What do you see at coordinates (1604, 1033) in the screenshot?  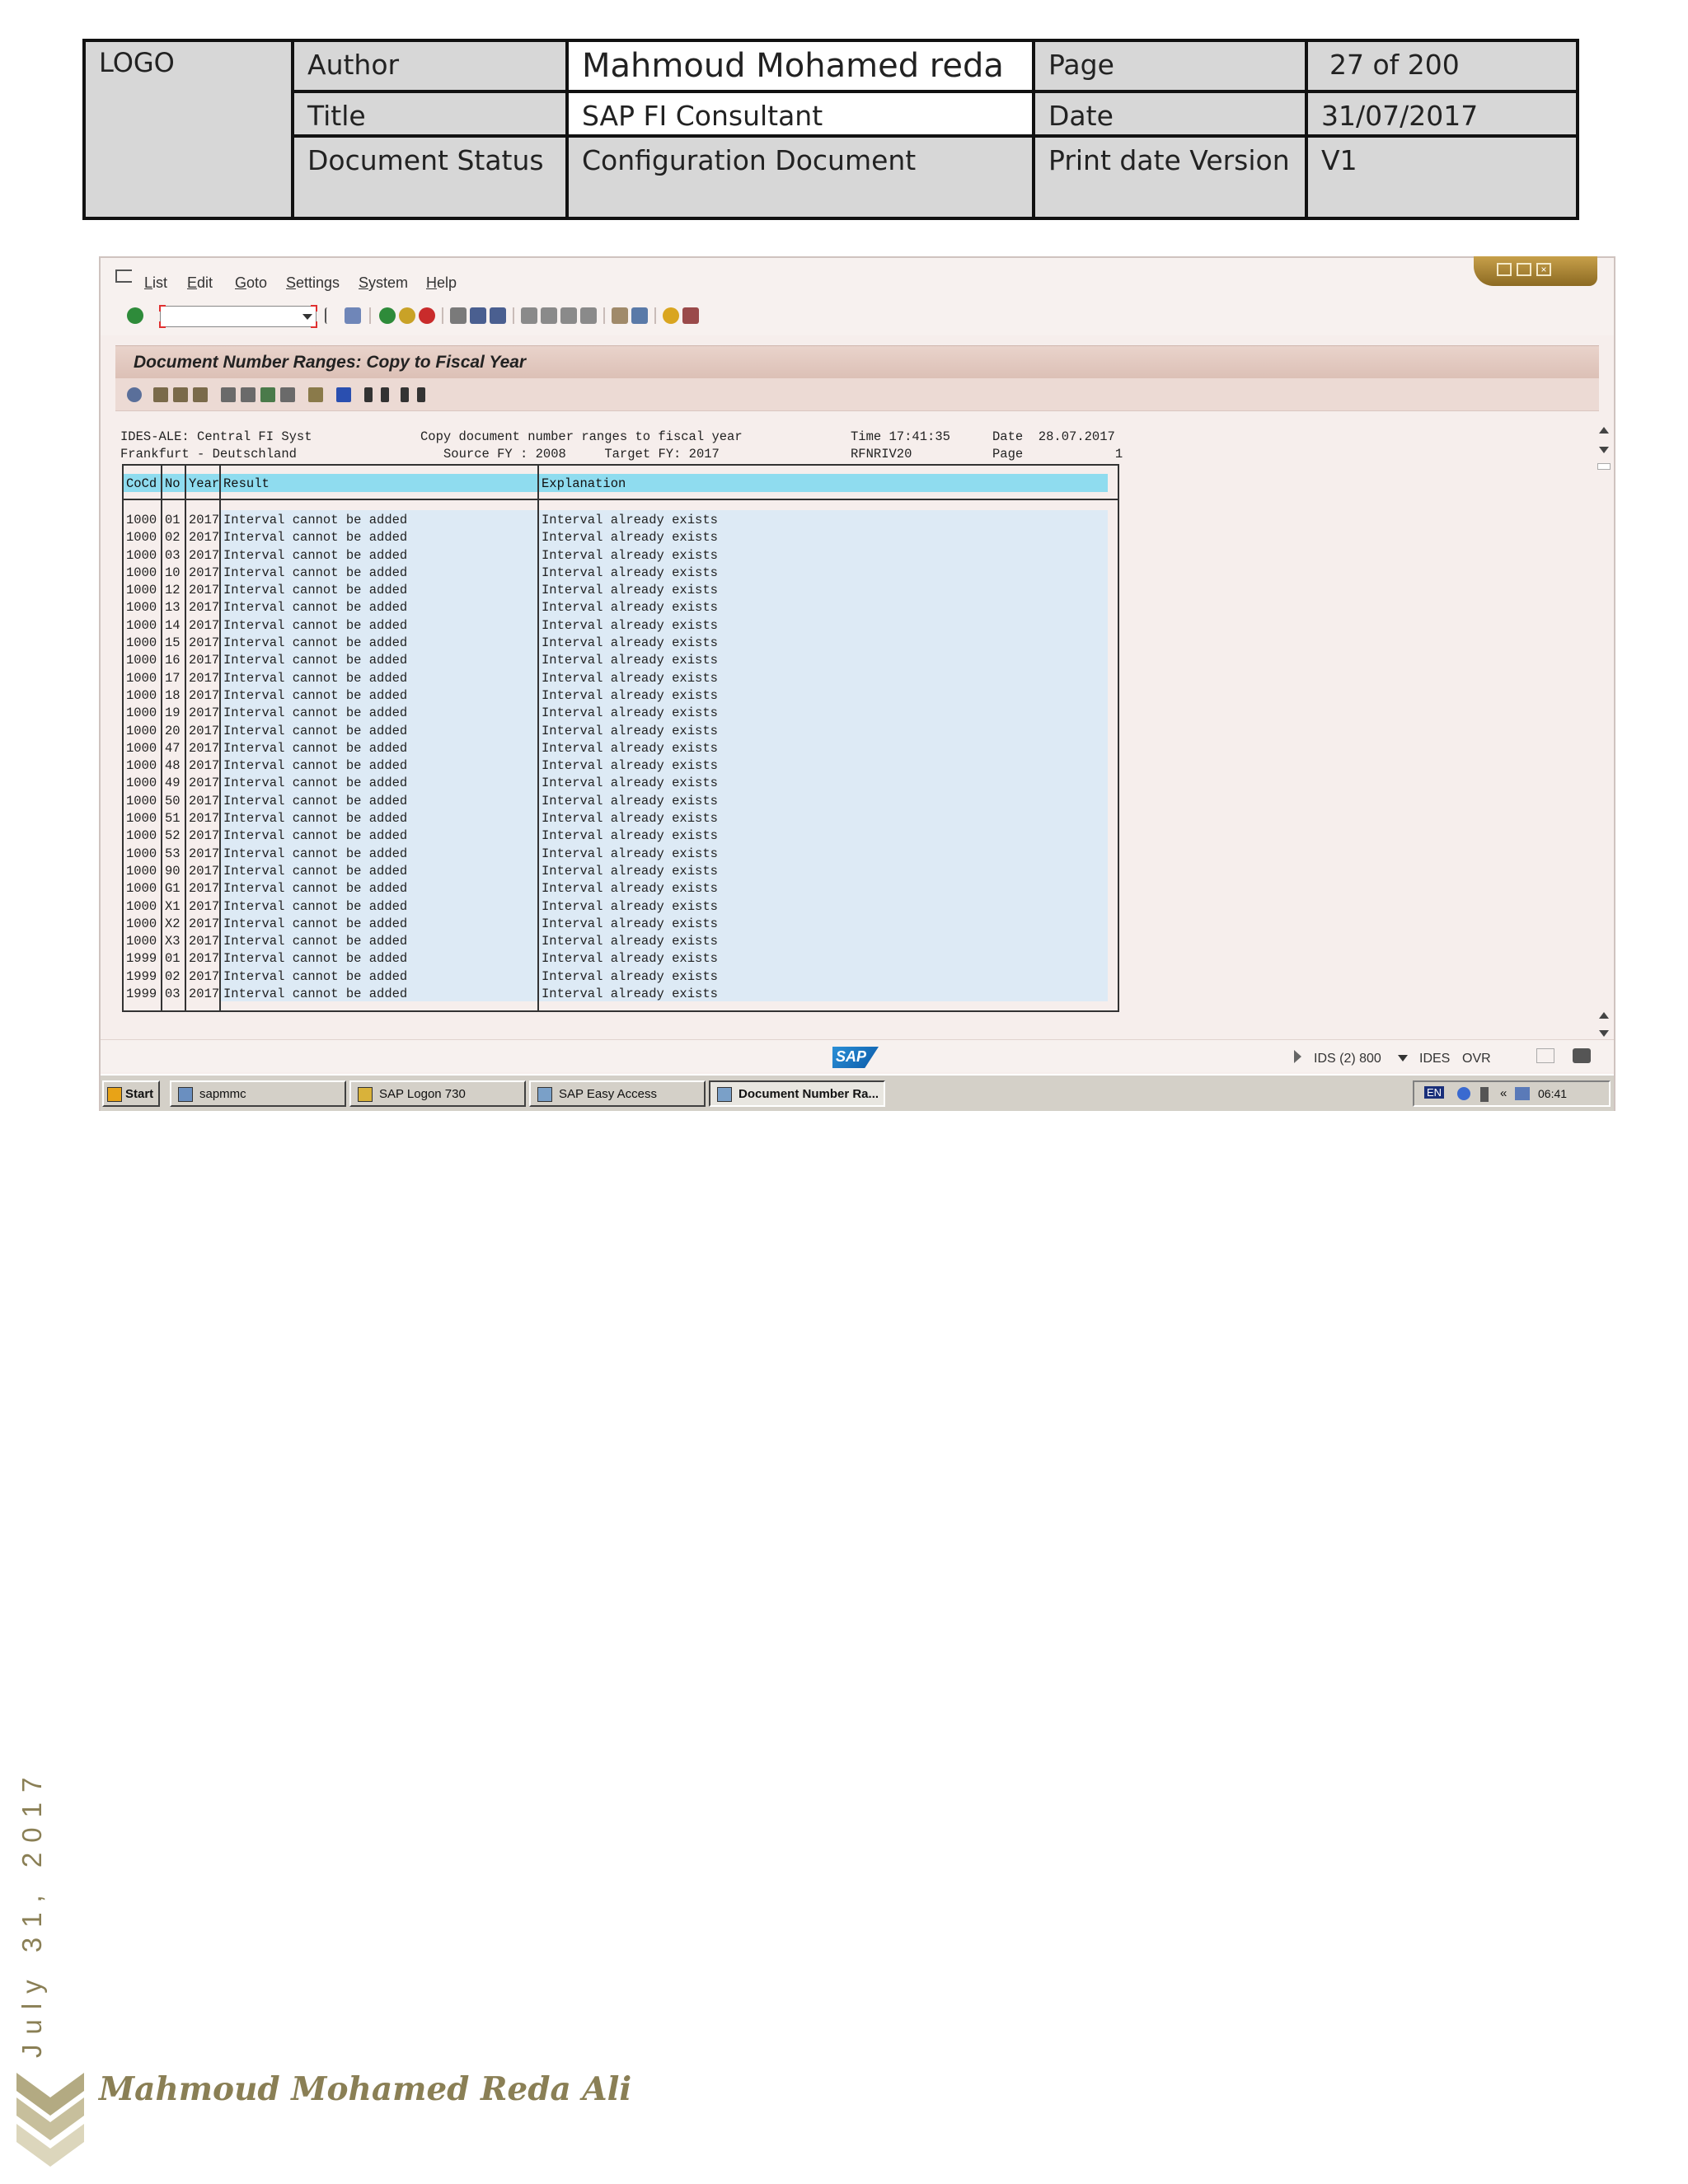 I see `scroll-down-bottom-icon` at bounding box center [1604, 1033].